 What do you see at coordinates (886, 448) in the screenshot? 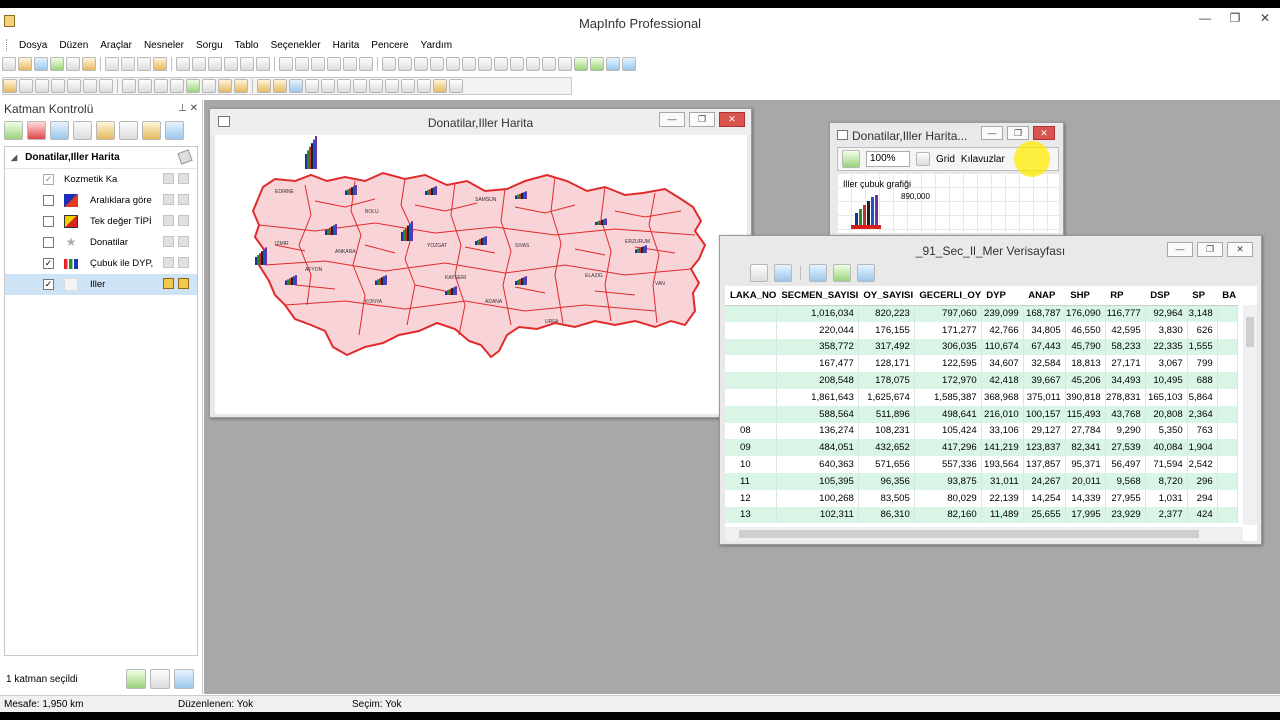
I see `table-cell: 432,652` at bounding box center [886, 448].